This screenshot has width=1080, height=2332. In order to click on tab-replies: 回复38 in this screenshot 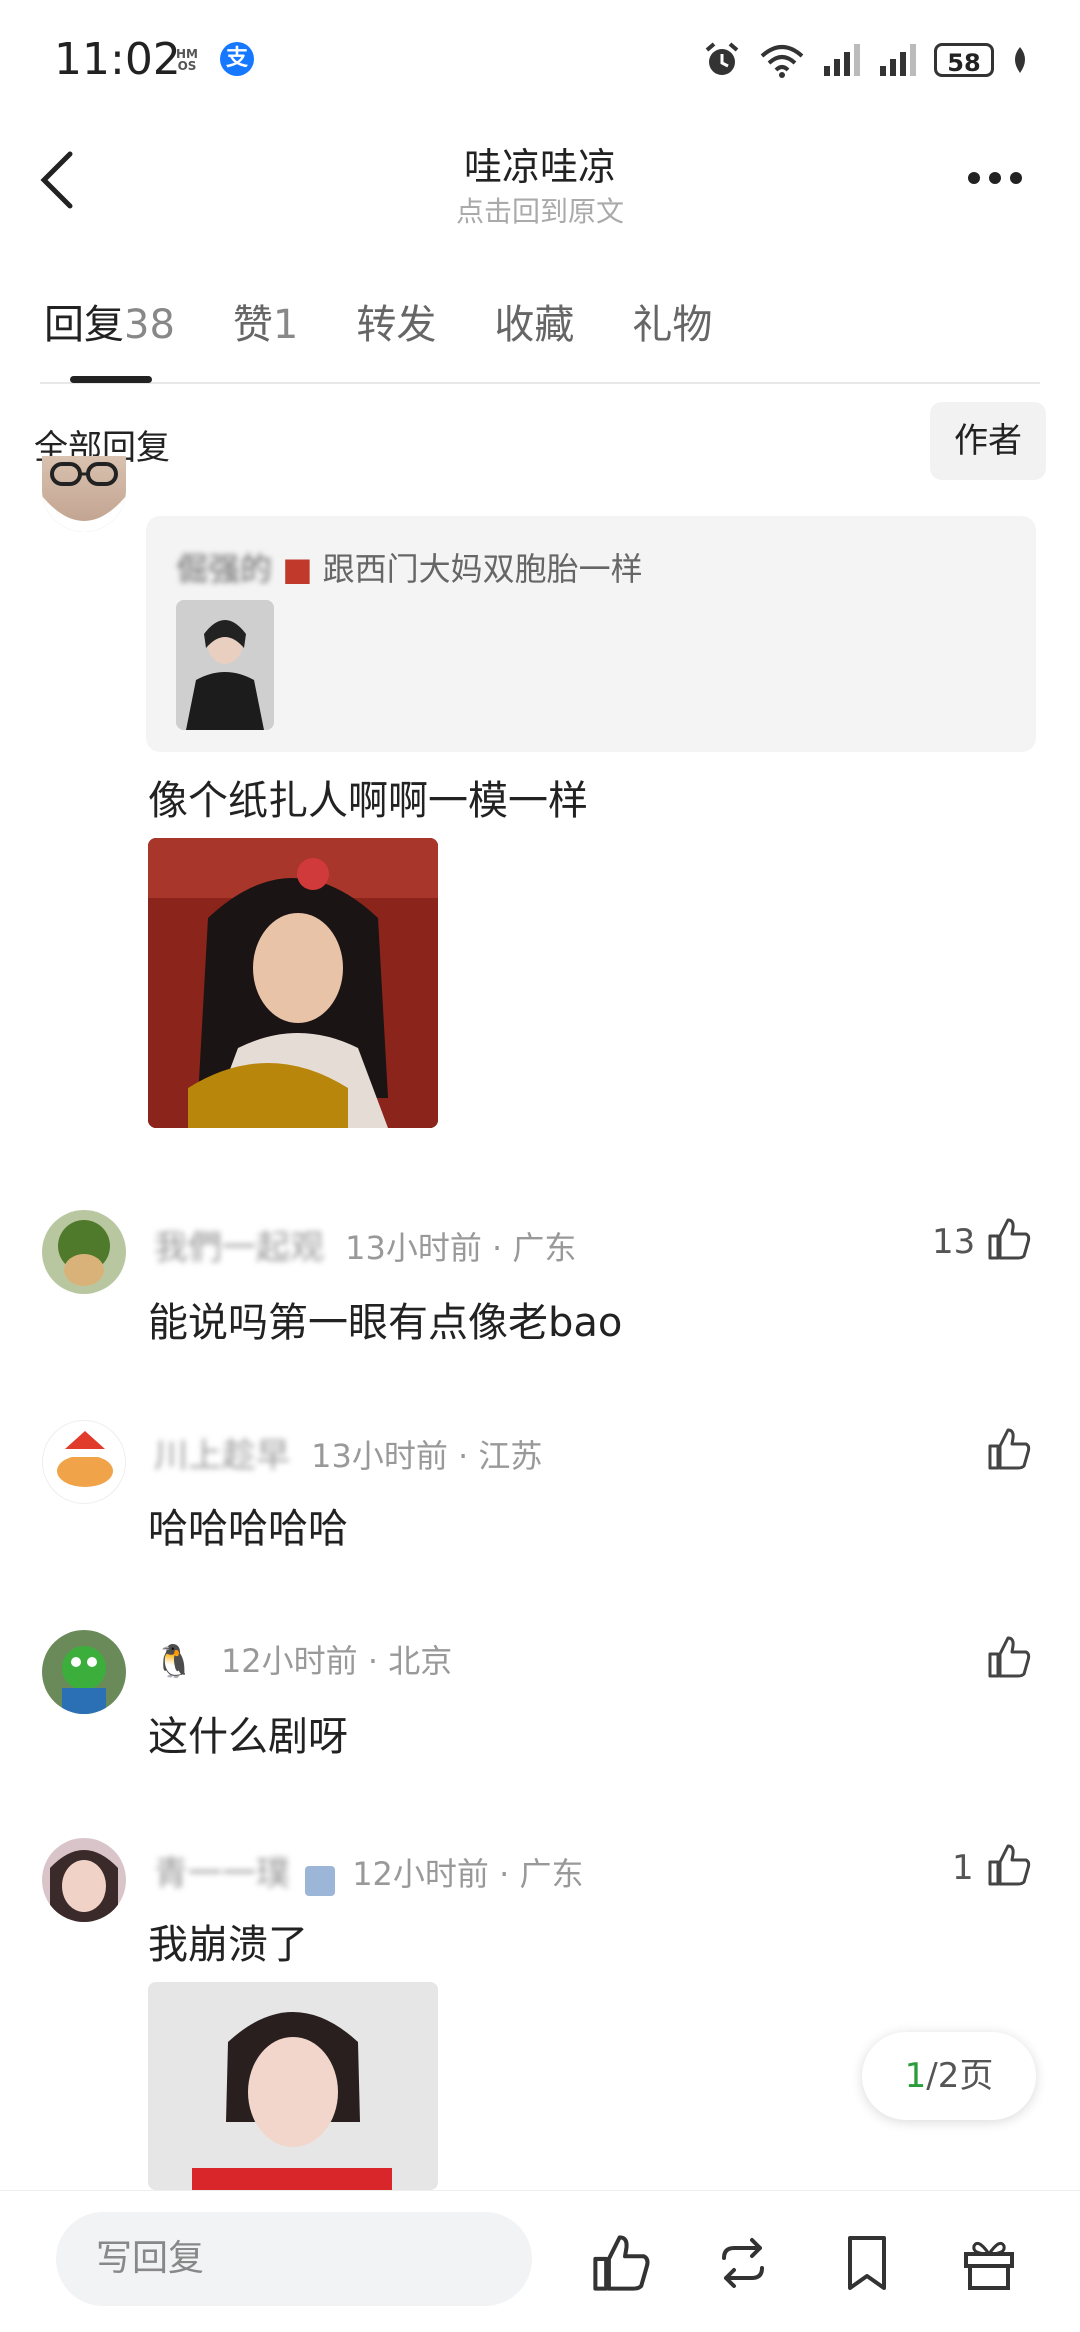, I will do `click(109, 321)`.